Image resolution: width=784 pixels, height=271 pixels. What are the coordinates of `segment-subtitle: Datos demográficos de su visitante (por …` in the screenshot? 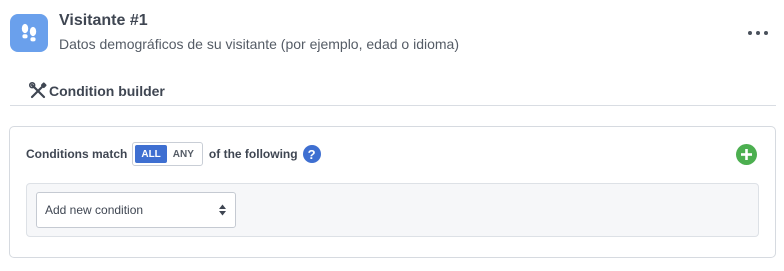 It's located at (259, 44).